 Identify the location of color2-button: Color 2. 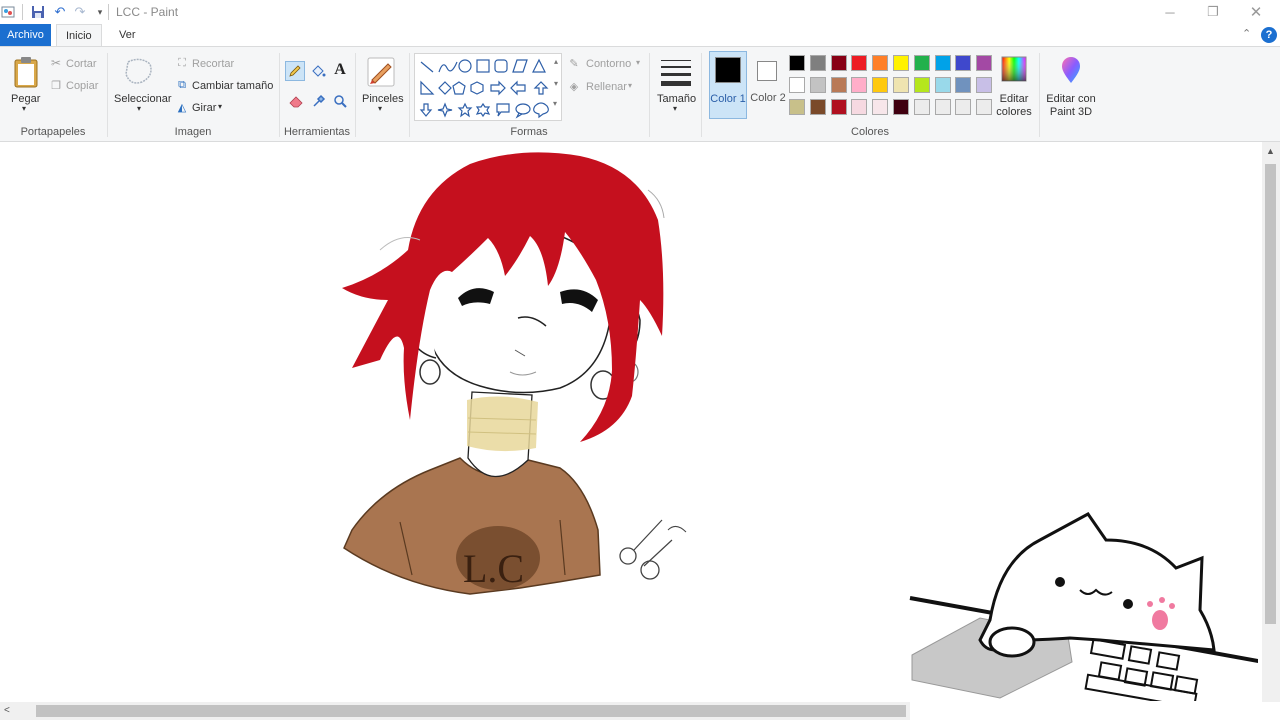
(768, 85).